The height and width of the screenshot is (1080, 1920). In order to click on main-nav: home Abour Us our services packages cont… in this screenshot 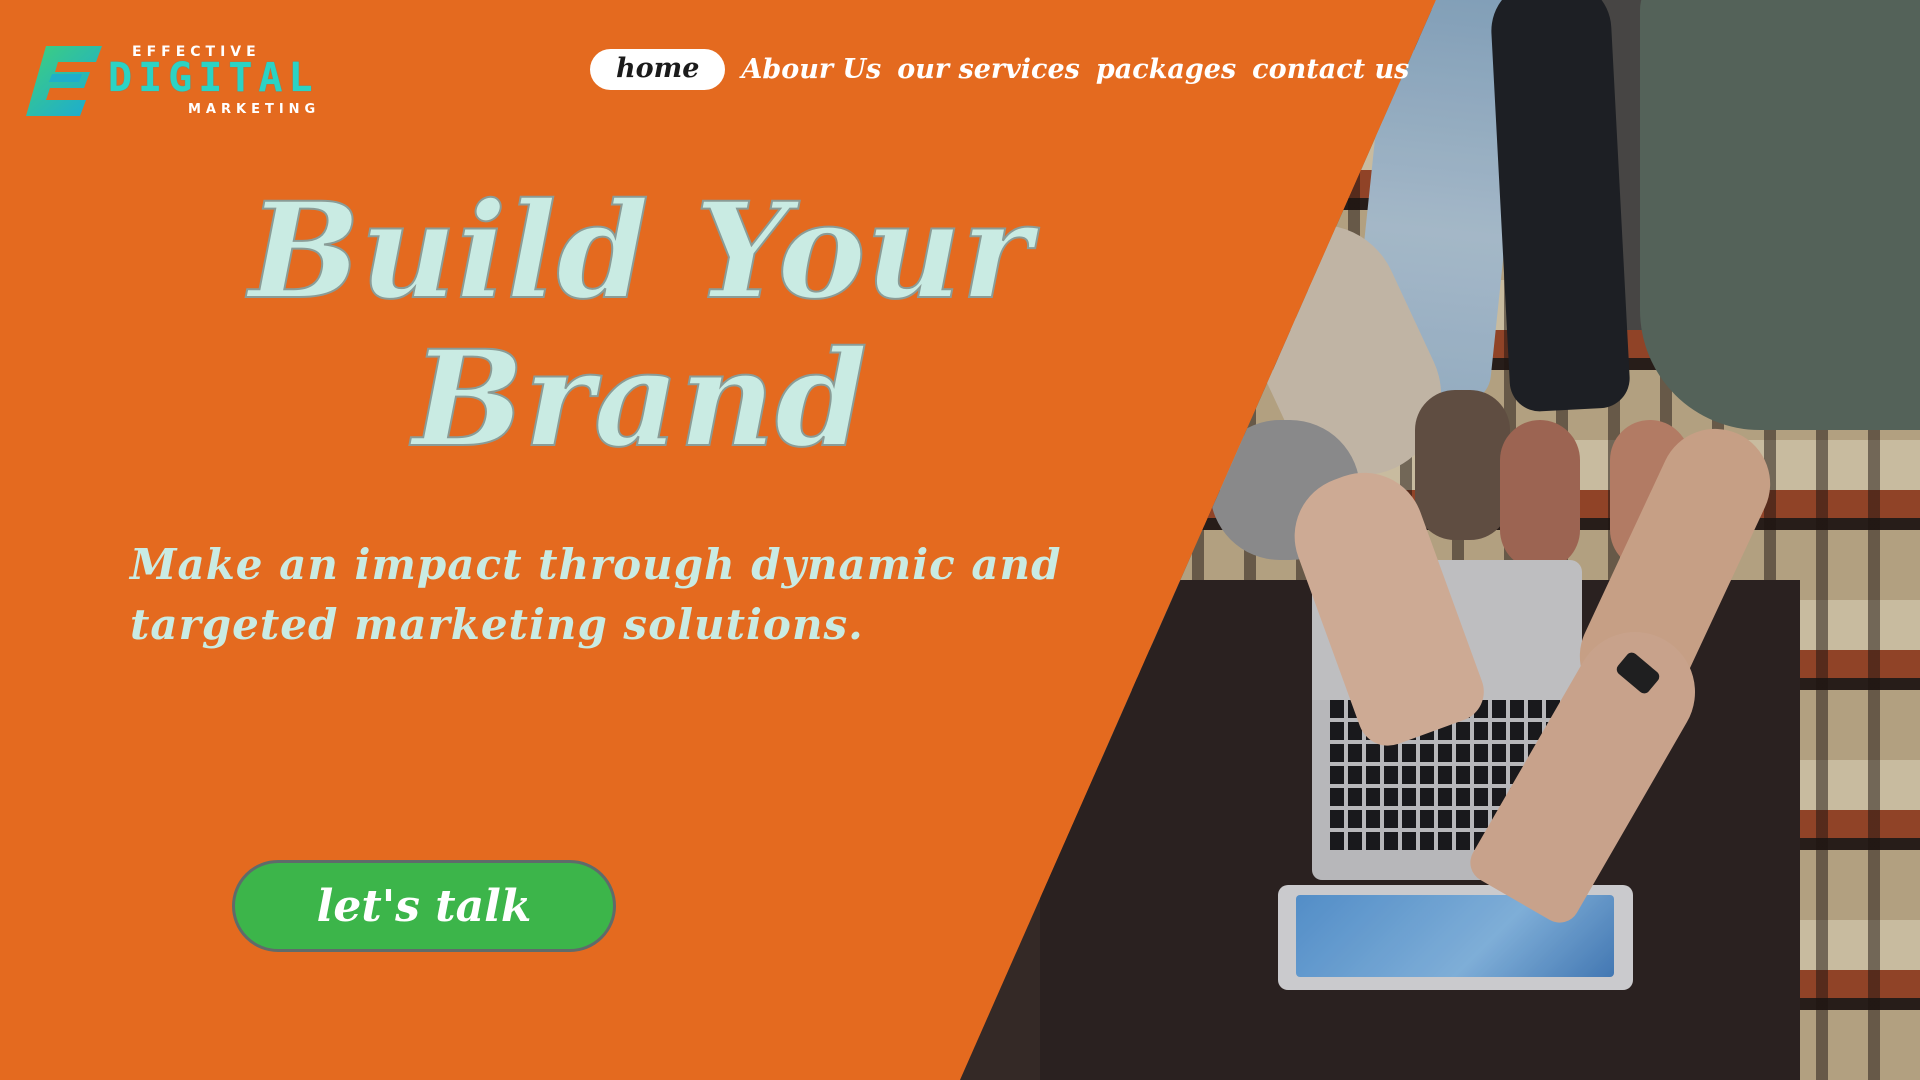, I will do `click(1003, 69)`.